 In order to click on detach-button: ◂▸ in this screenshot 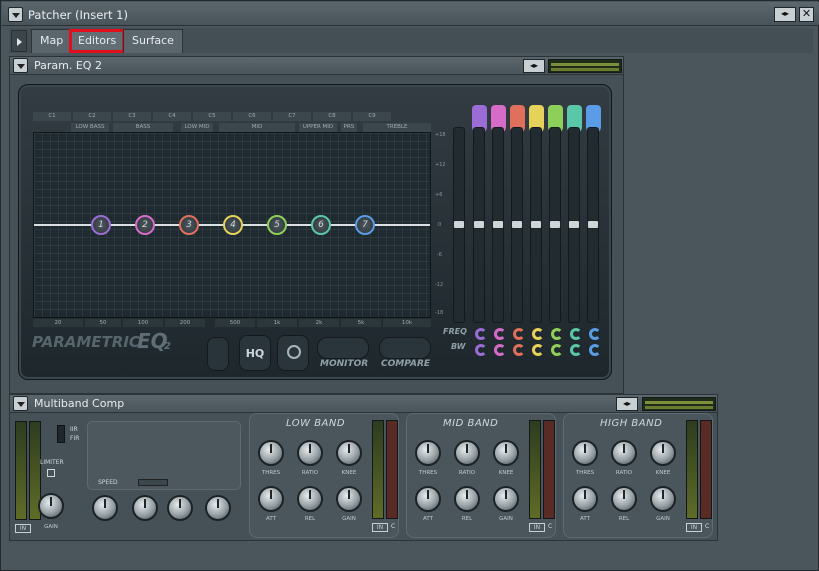, I will do `click(785, 14)`.